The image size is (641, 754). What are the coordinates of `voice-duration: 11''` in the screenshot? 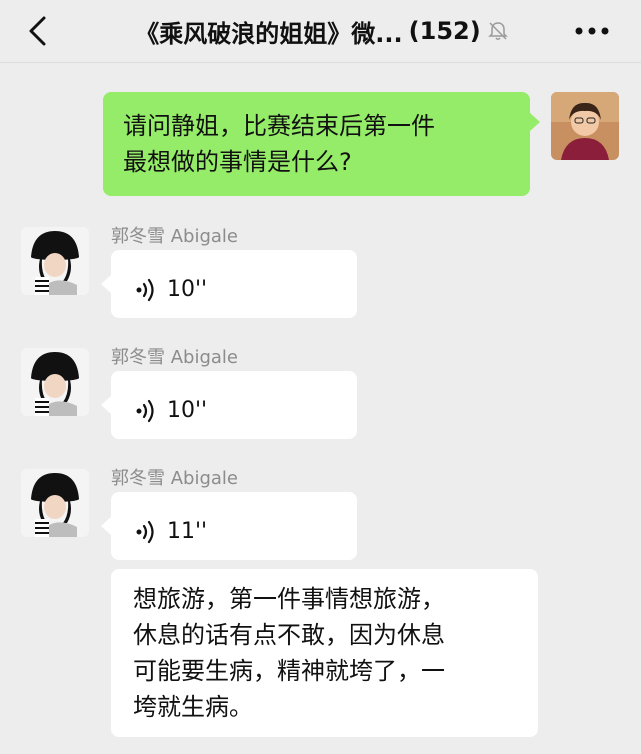 It's located at (187, 531).